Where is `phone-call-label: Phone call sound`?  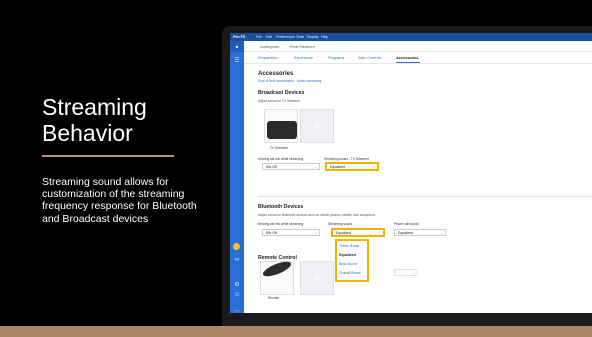 phone-call-label: Phone call sound is located at coordinates (406, 224).